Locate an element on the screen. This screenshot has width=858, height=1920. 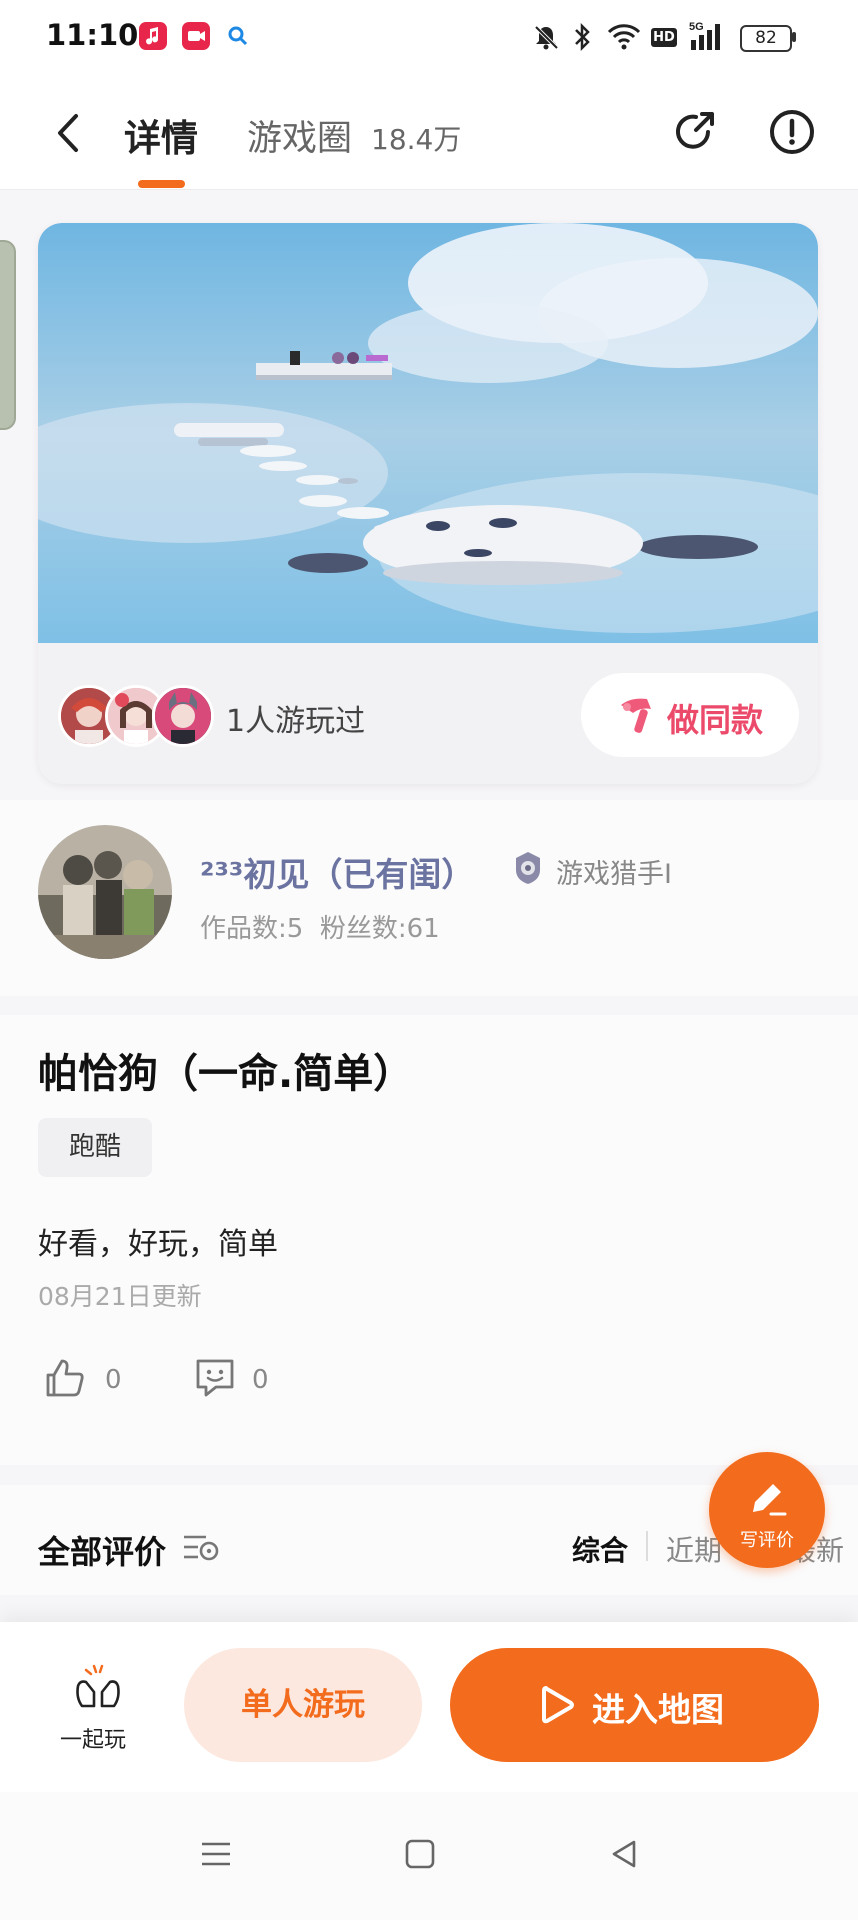
update-date: 08月21日更新 is located at coordinates (120, 1296).